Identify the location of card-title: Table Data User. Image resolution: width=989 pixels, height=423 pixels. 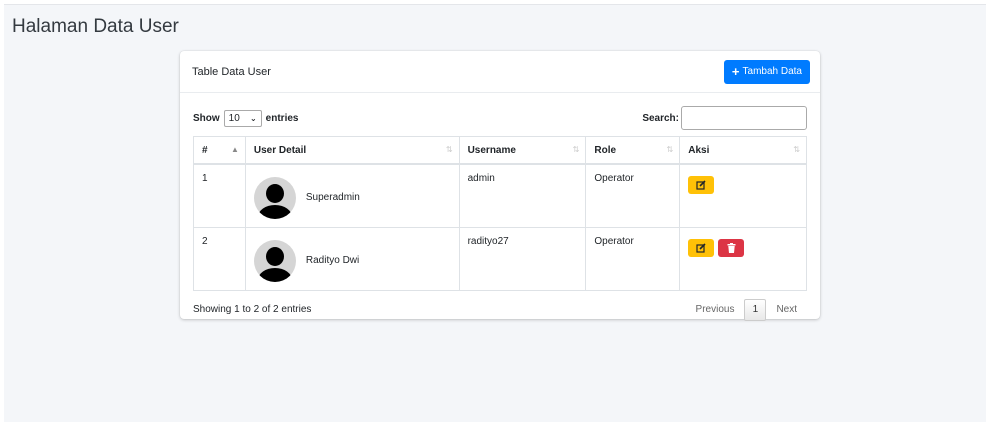
(231, 71).